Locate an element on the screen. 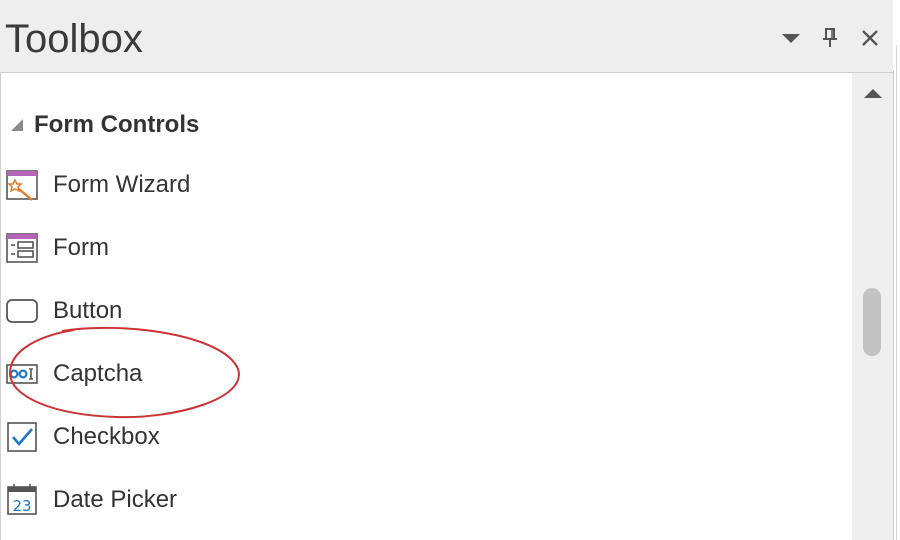 The width and height of the screenshot is (900, 540). annotation-ellipse is located at coordinates (124, 372).